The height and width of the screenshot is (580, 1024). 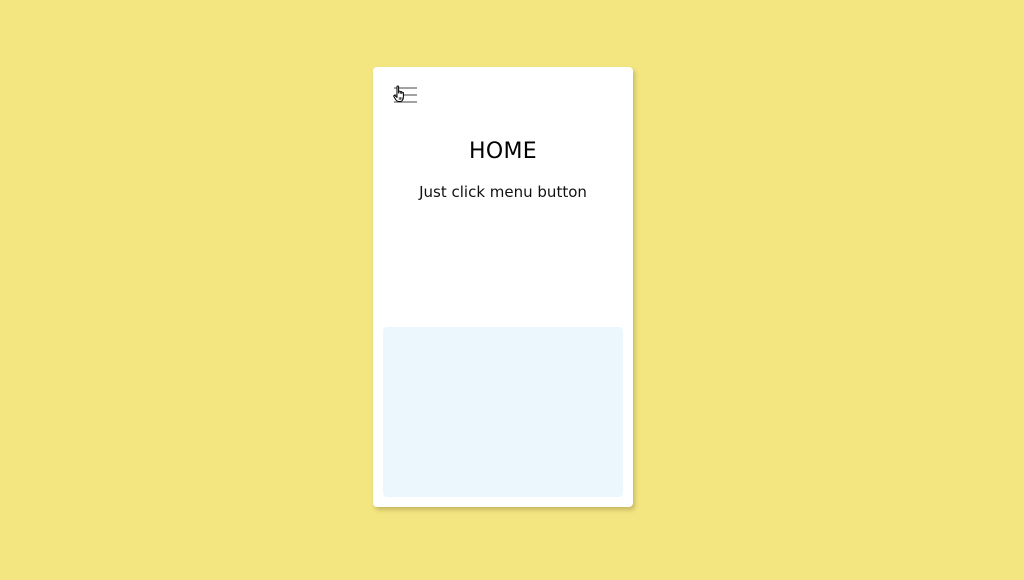 I want to click on hand-pointer-icon, so click(x=398, y=93).